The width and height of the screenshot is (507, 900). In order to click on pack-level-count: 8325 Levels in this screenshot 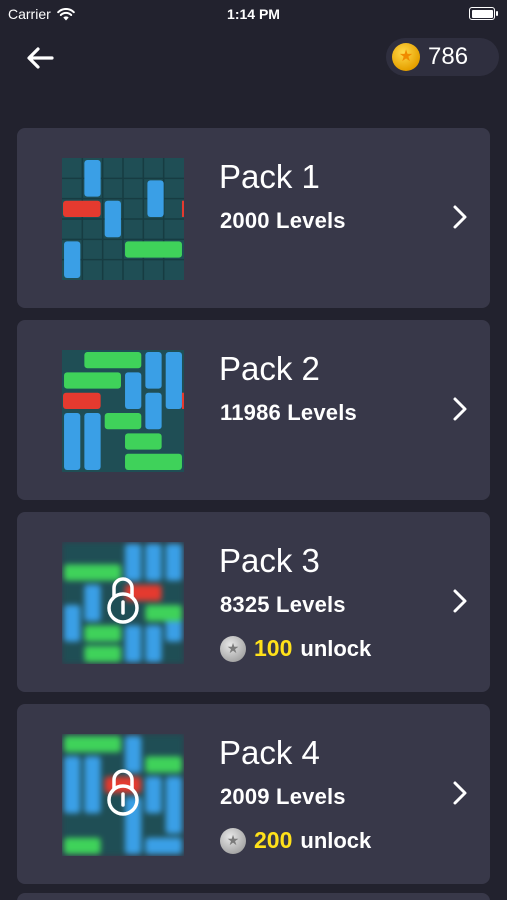, I will do `click(283, 604)`.